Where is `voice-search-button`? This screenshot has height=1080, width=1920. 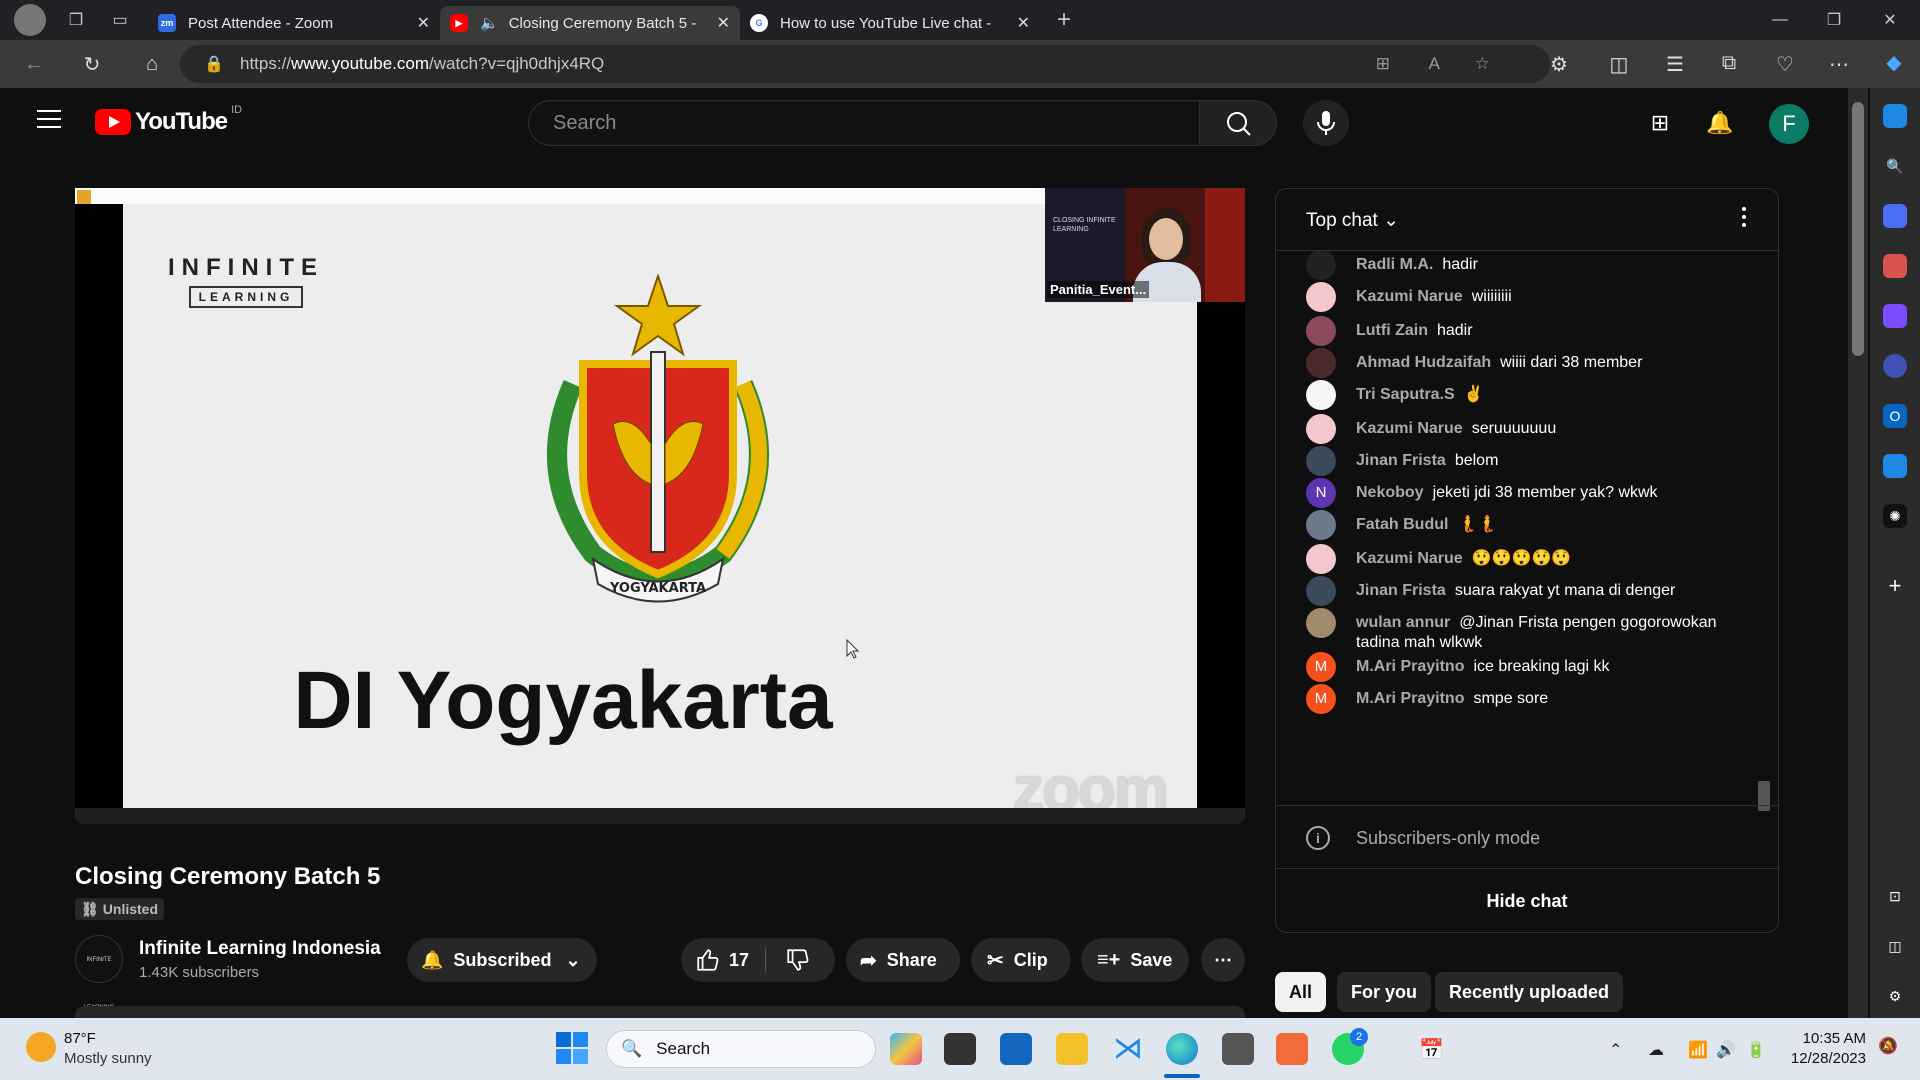 voice-search-button is located at coordinates (1326, 123).